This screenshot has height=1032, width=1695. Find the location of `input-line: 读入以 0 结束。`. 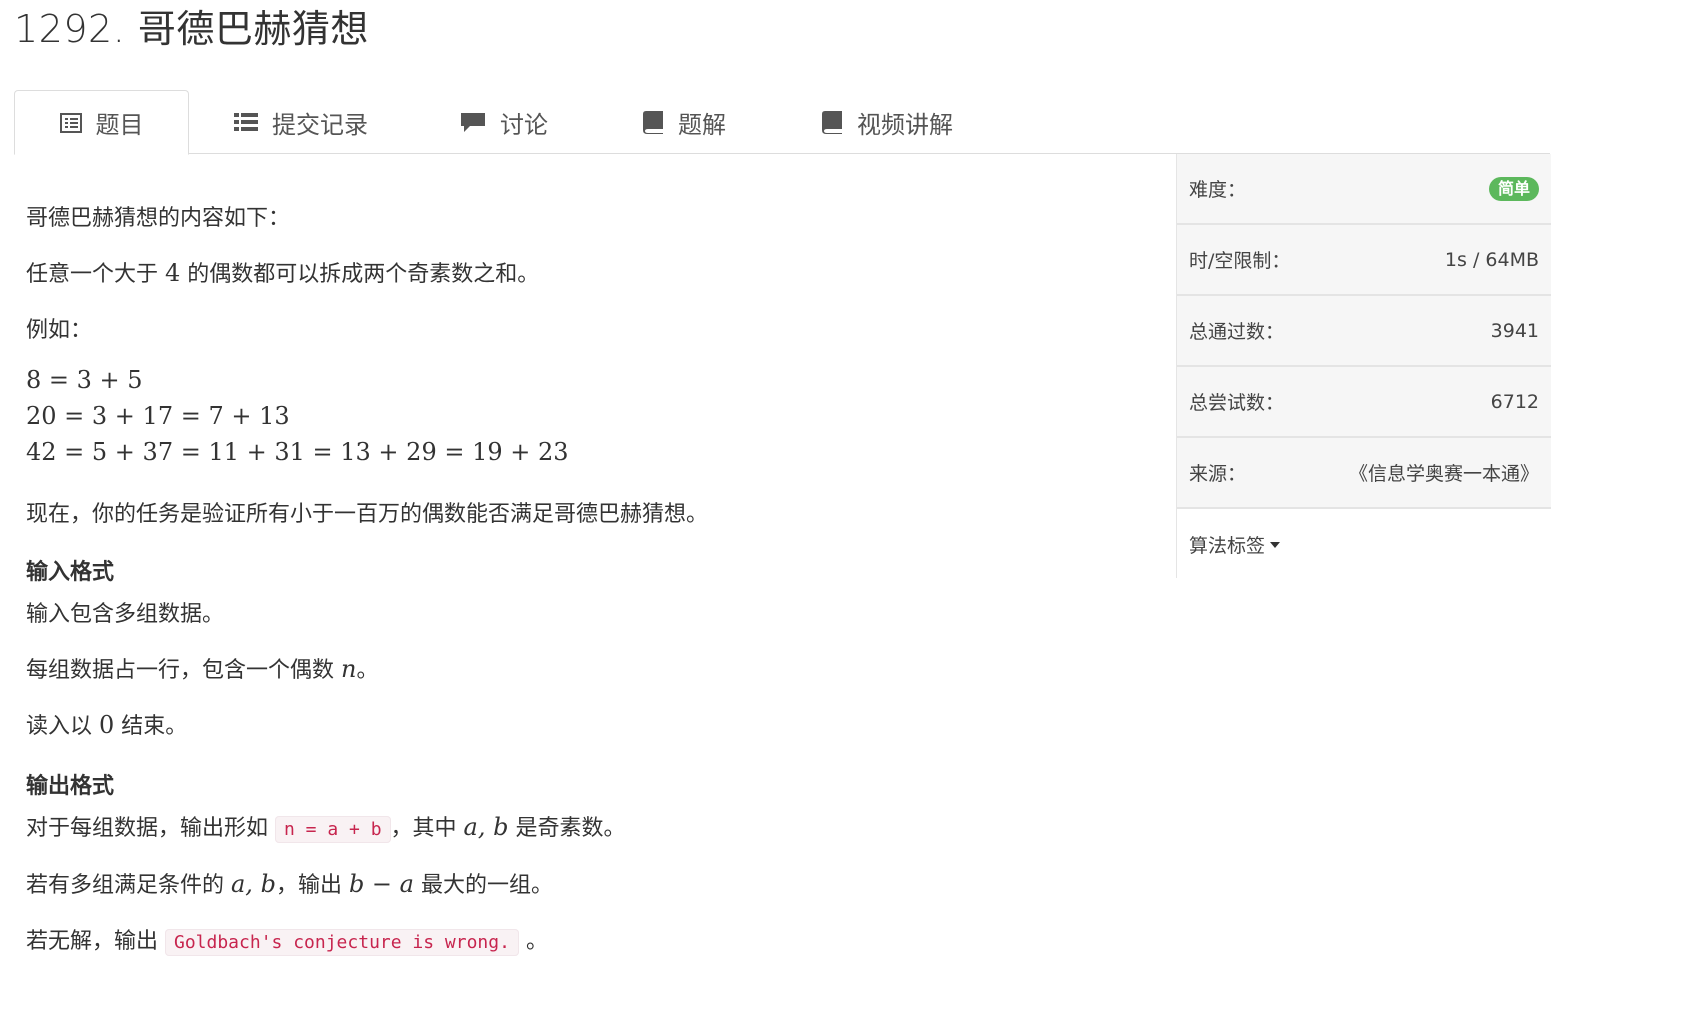

input-line: 读入以 0 结束。 is located at coordinates (107, 725).